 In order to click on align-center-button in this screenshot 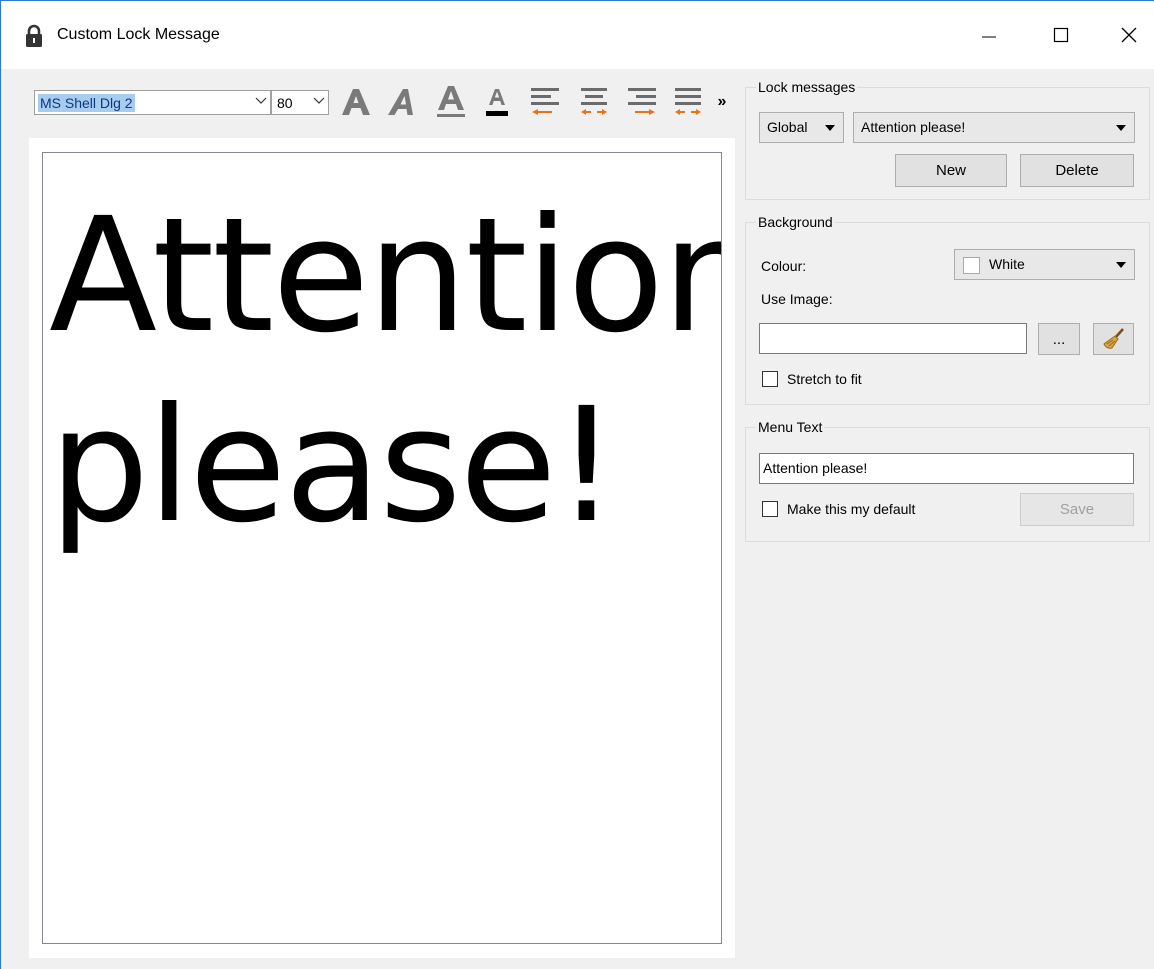, I will do `click(594, 102)`.